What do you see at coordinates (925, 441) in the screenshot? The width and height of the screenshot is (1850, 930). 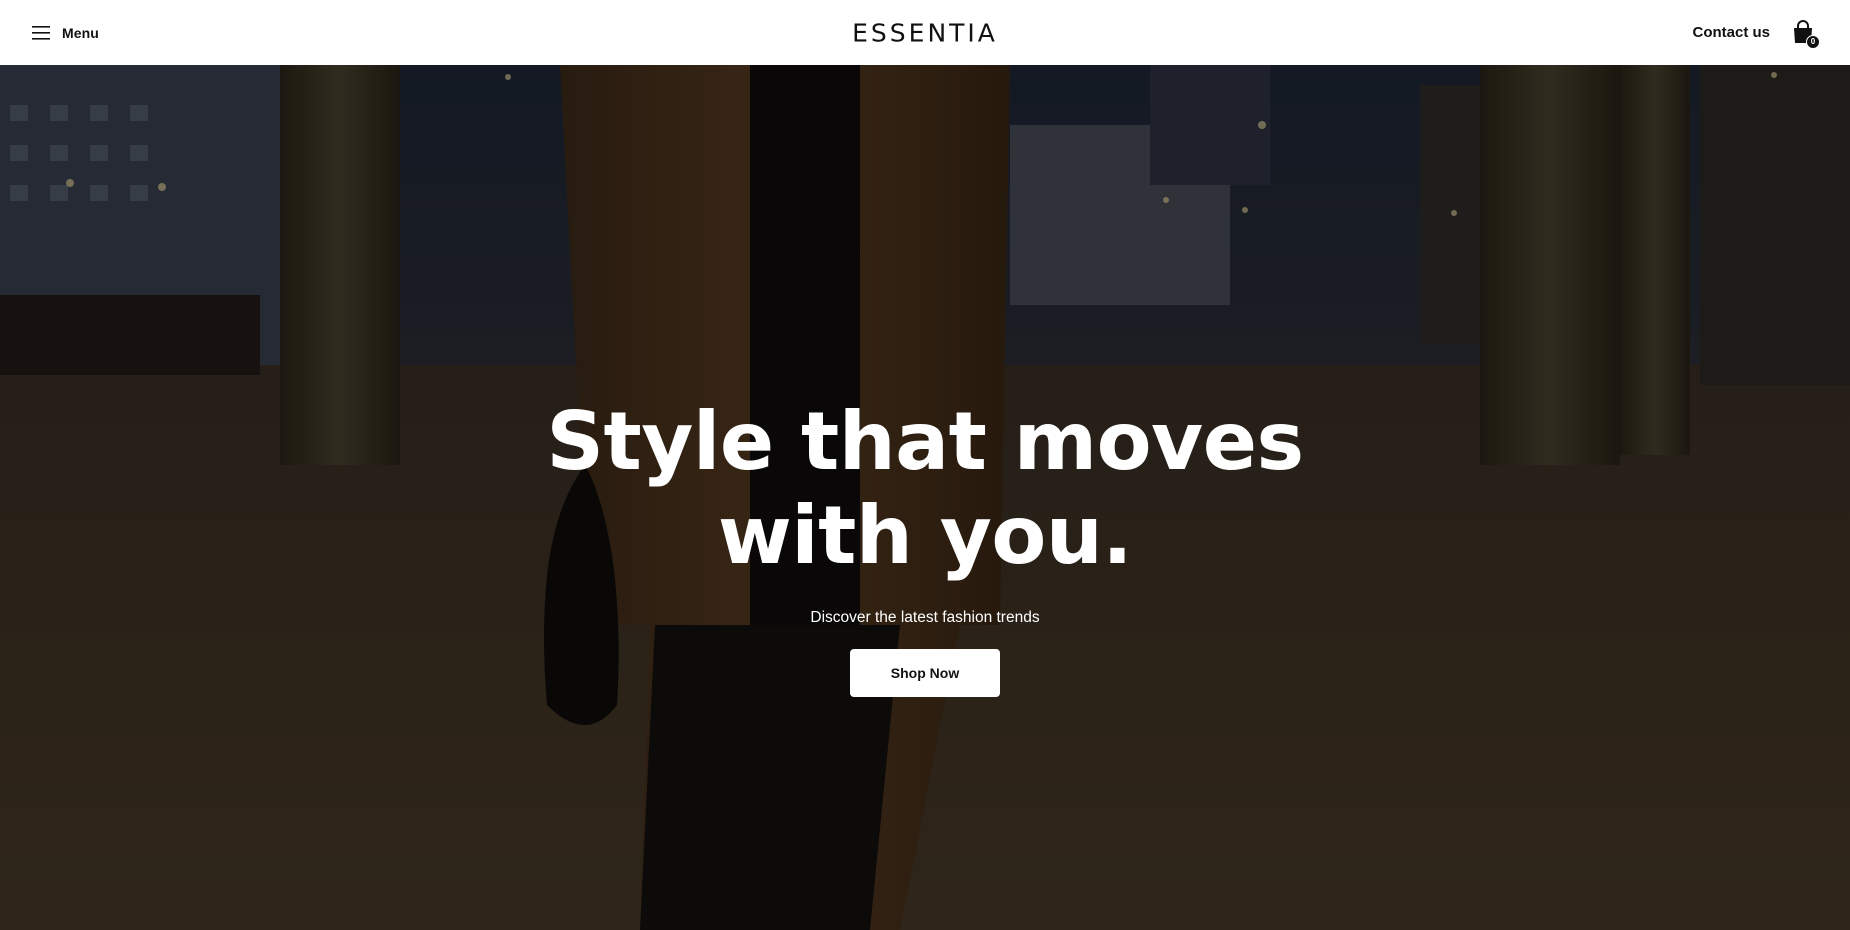 I see `hero-title-line-1: Style that moves` at bounding box center [925, 441].